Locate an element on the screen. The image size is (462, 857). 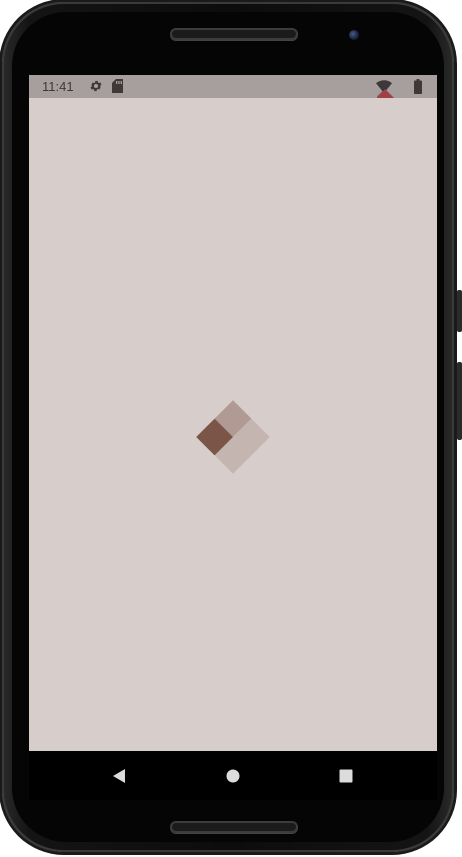
front-camera is located at coordinates (354, 35).